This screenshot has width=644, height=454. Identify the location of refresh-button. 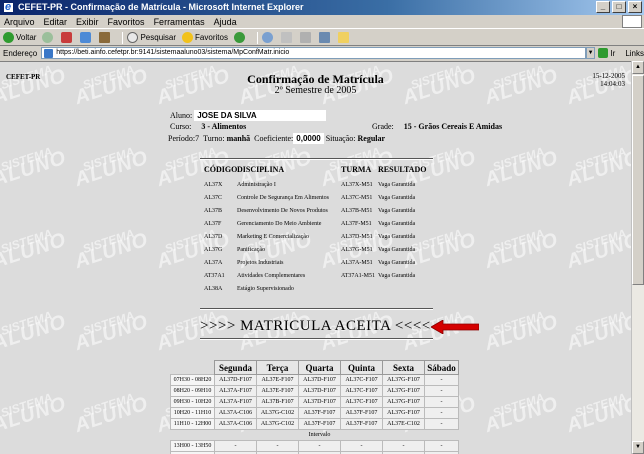
(86, 37).